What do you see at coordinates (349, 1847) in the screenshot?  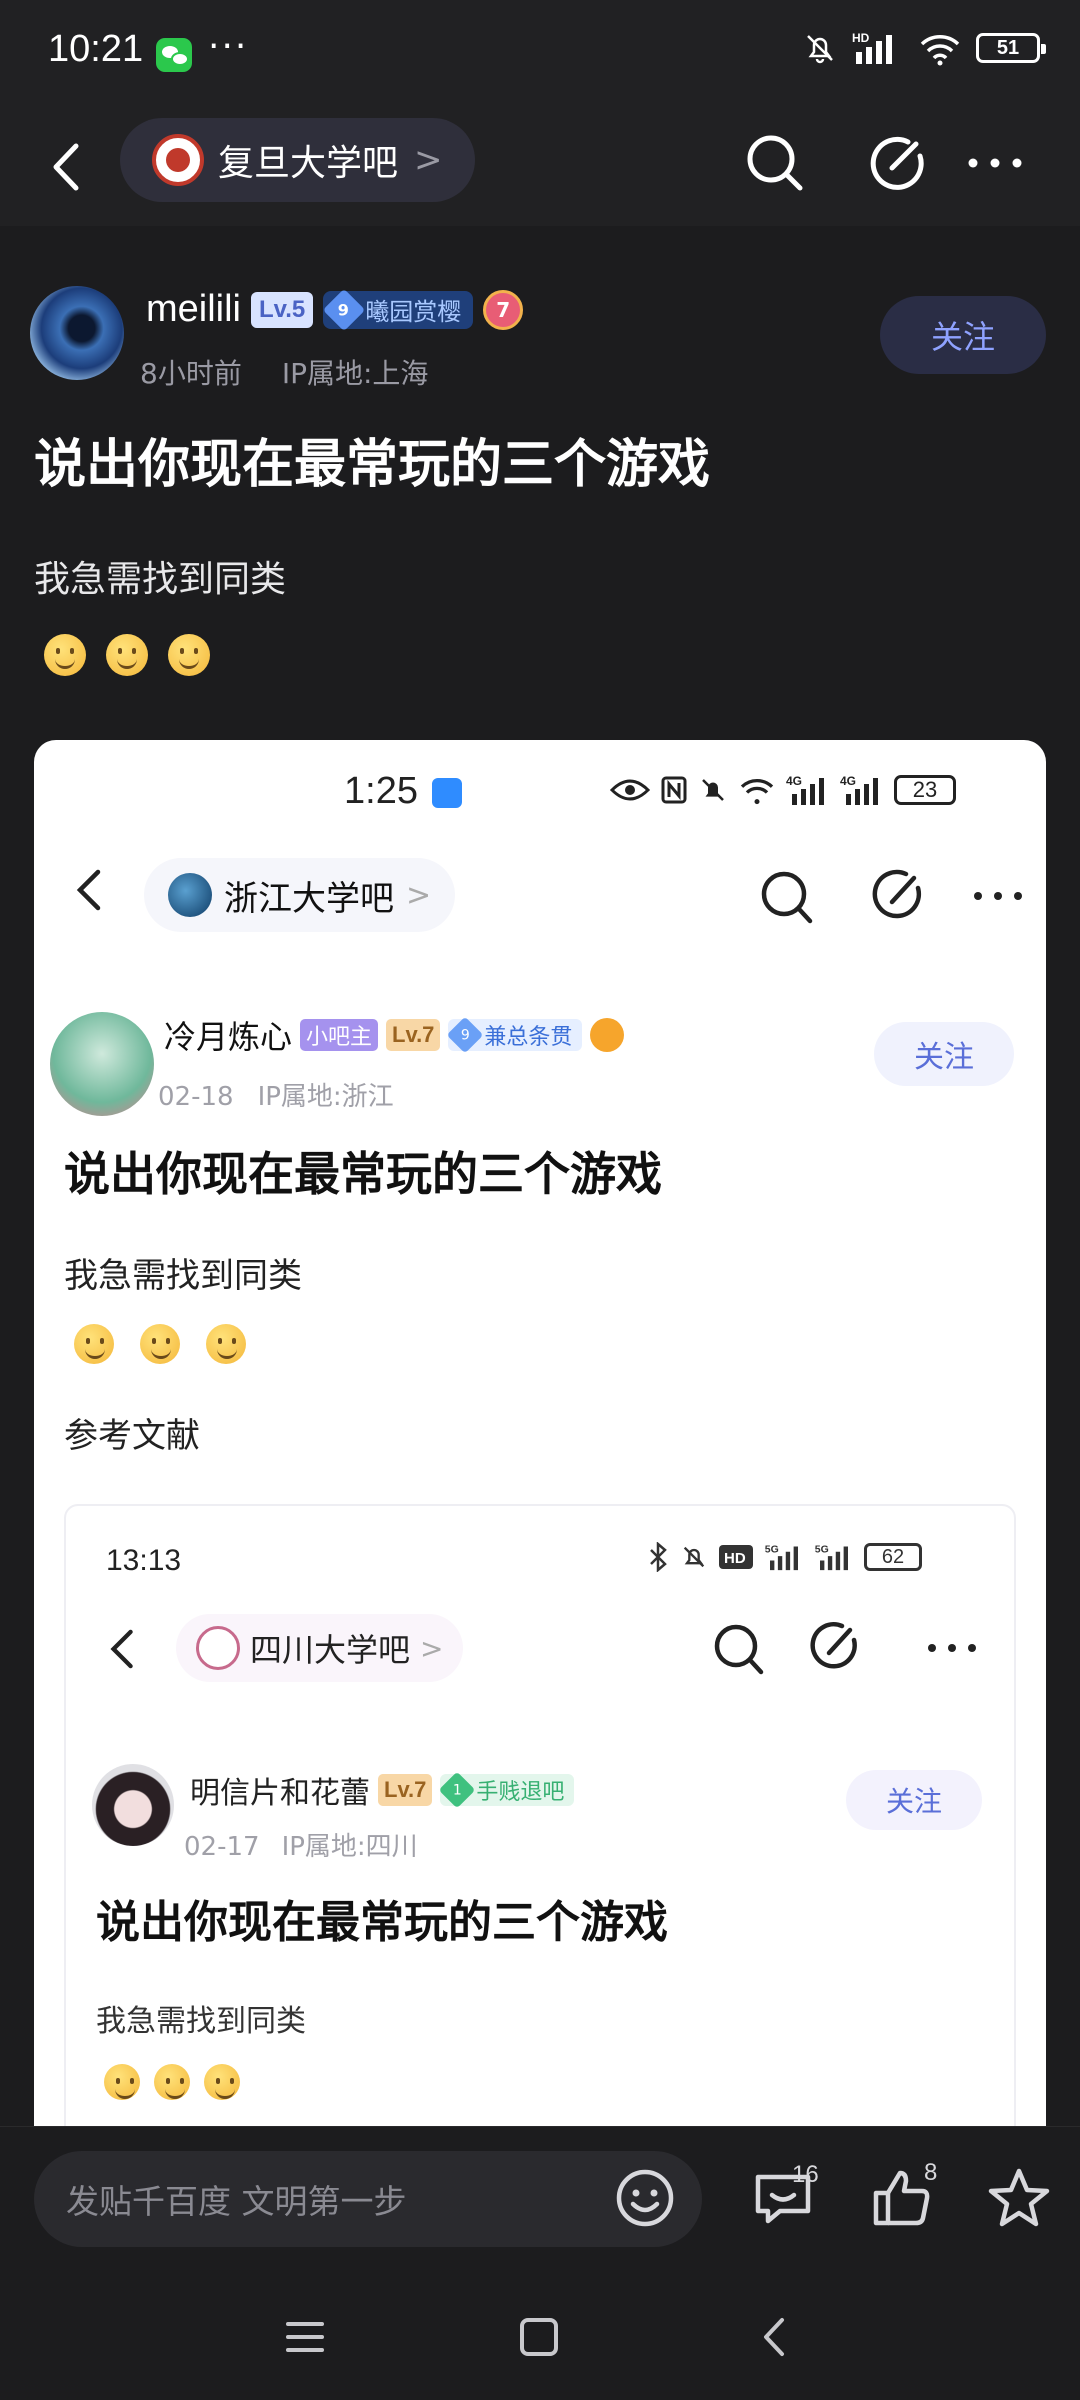 I see `post-ip: IP属地:四川` at bounding box center [349, 1847].